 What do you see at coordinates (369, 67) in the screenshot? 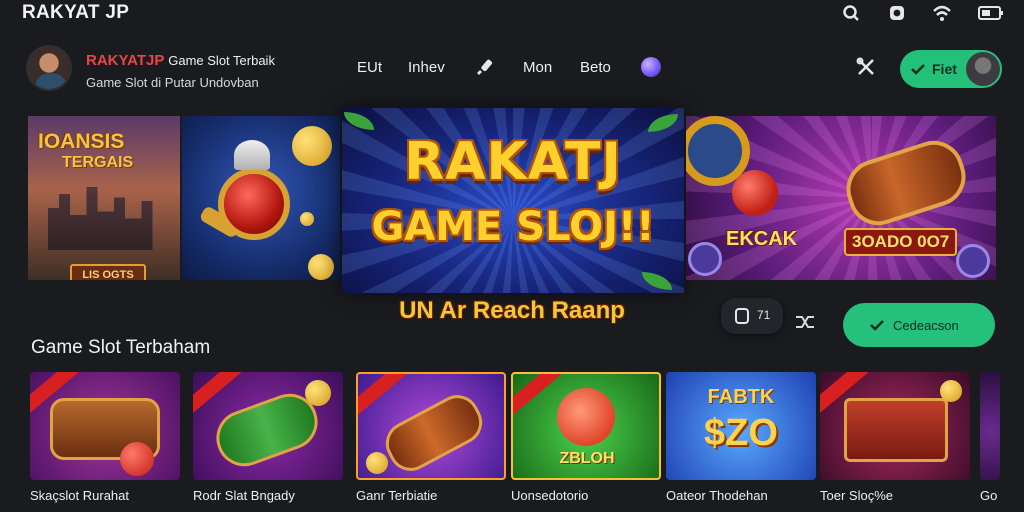
I see `nav-item-1: EUt` at bounding box center [369, 67].